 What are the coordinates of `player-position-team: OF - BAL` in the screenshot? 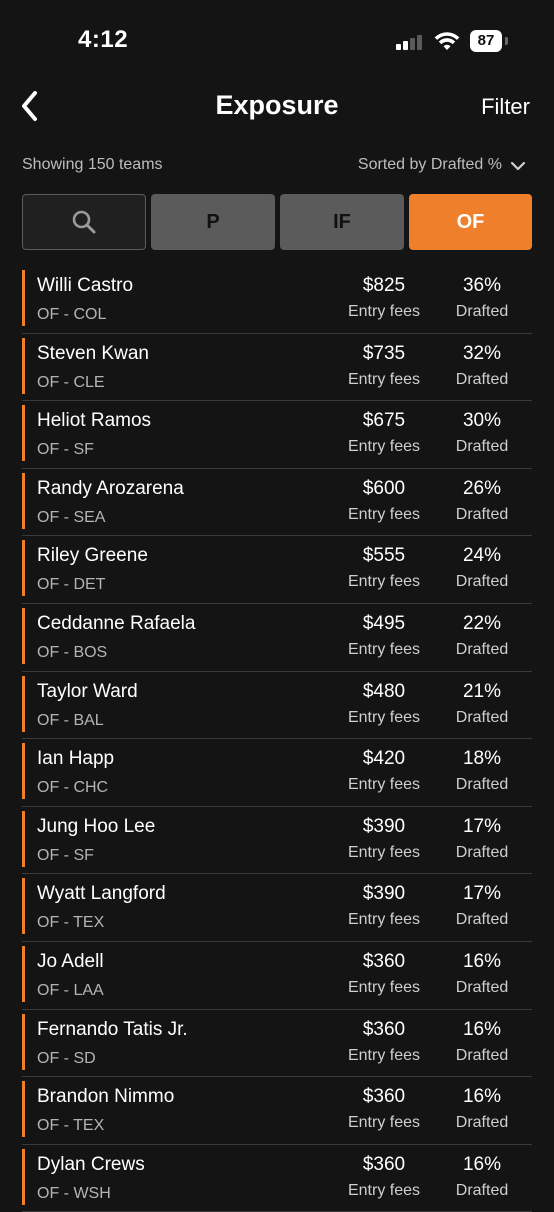 It's located at (70, 720).